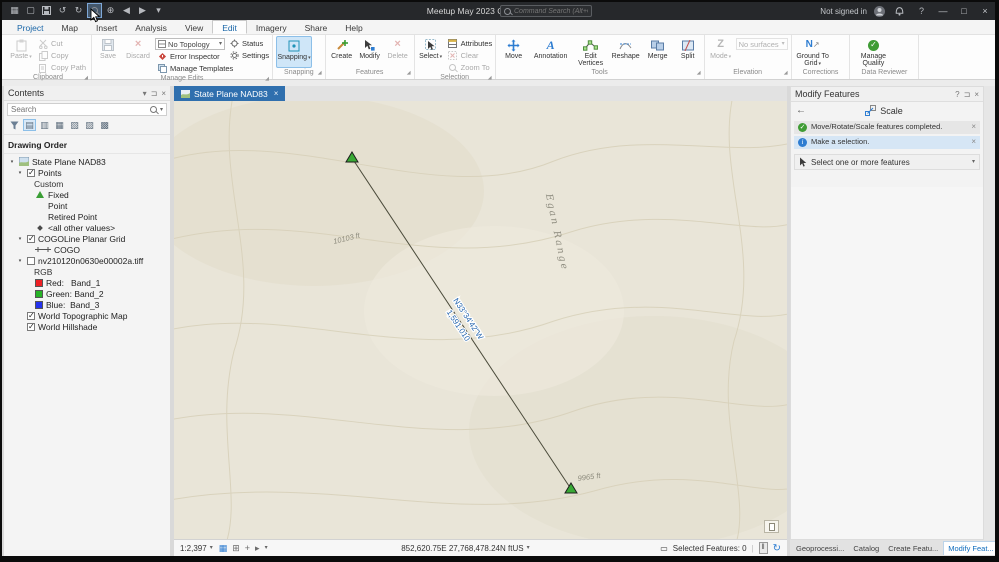  I want to click on new-project-icon: ▢, so click(30, 10).